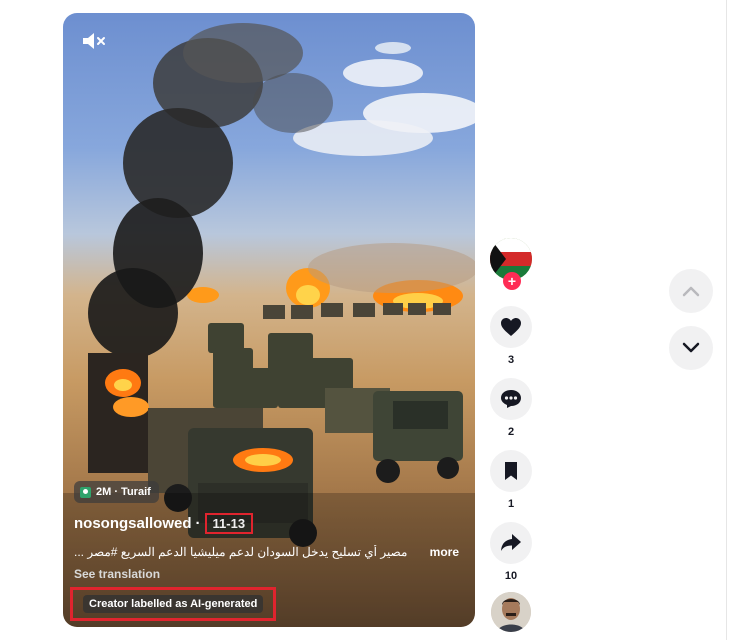  I want to click on share-icon, so click(511, 542).